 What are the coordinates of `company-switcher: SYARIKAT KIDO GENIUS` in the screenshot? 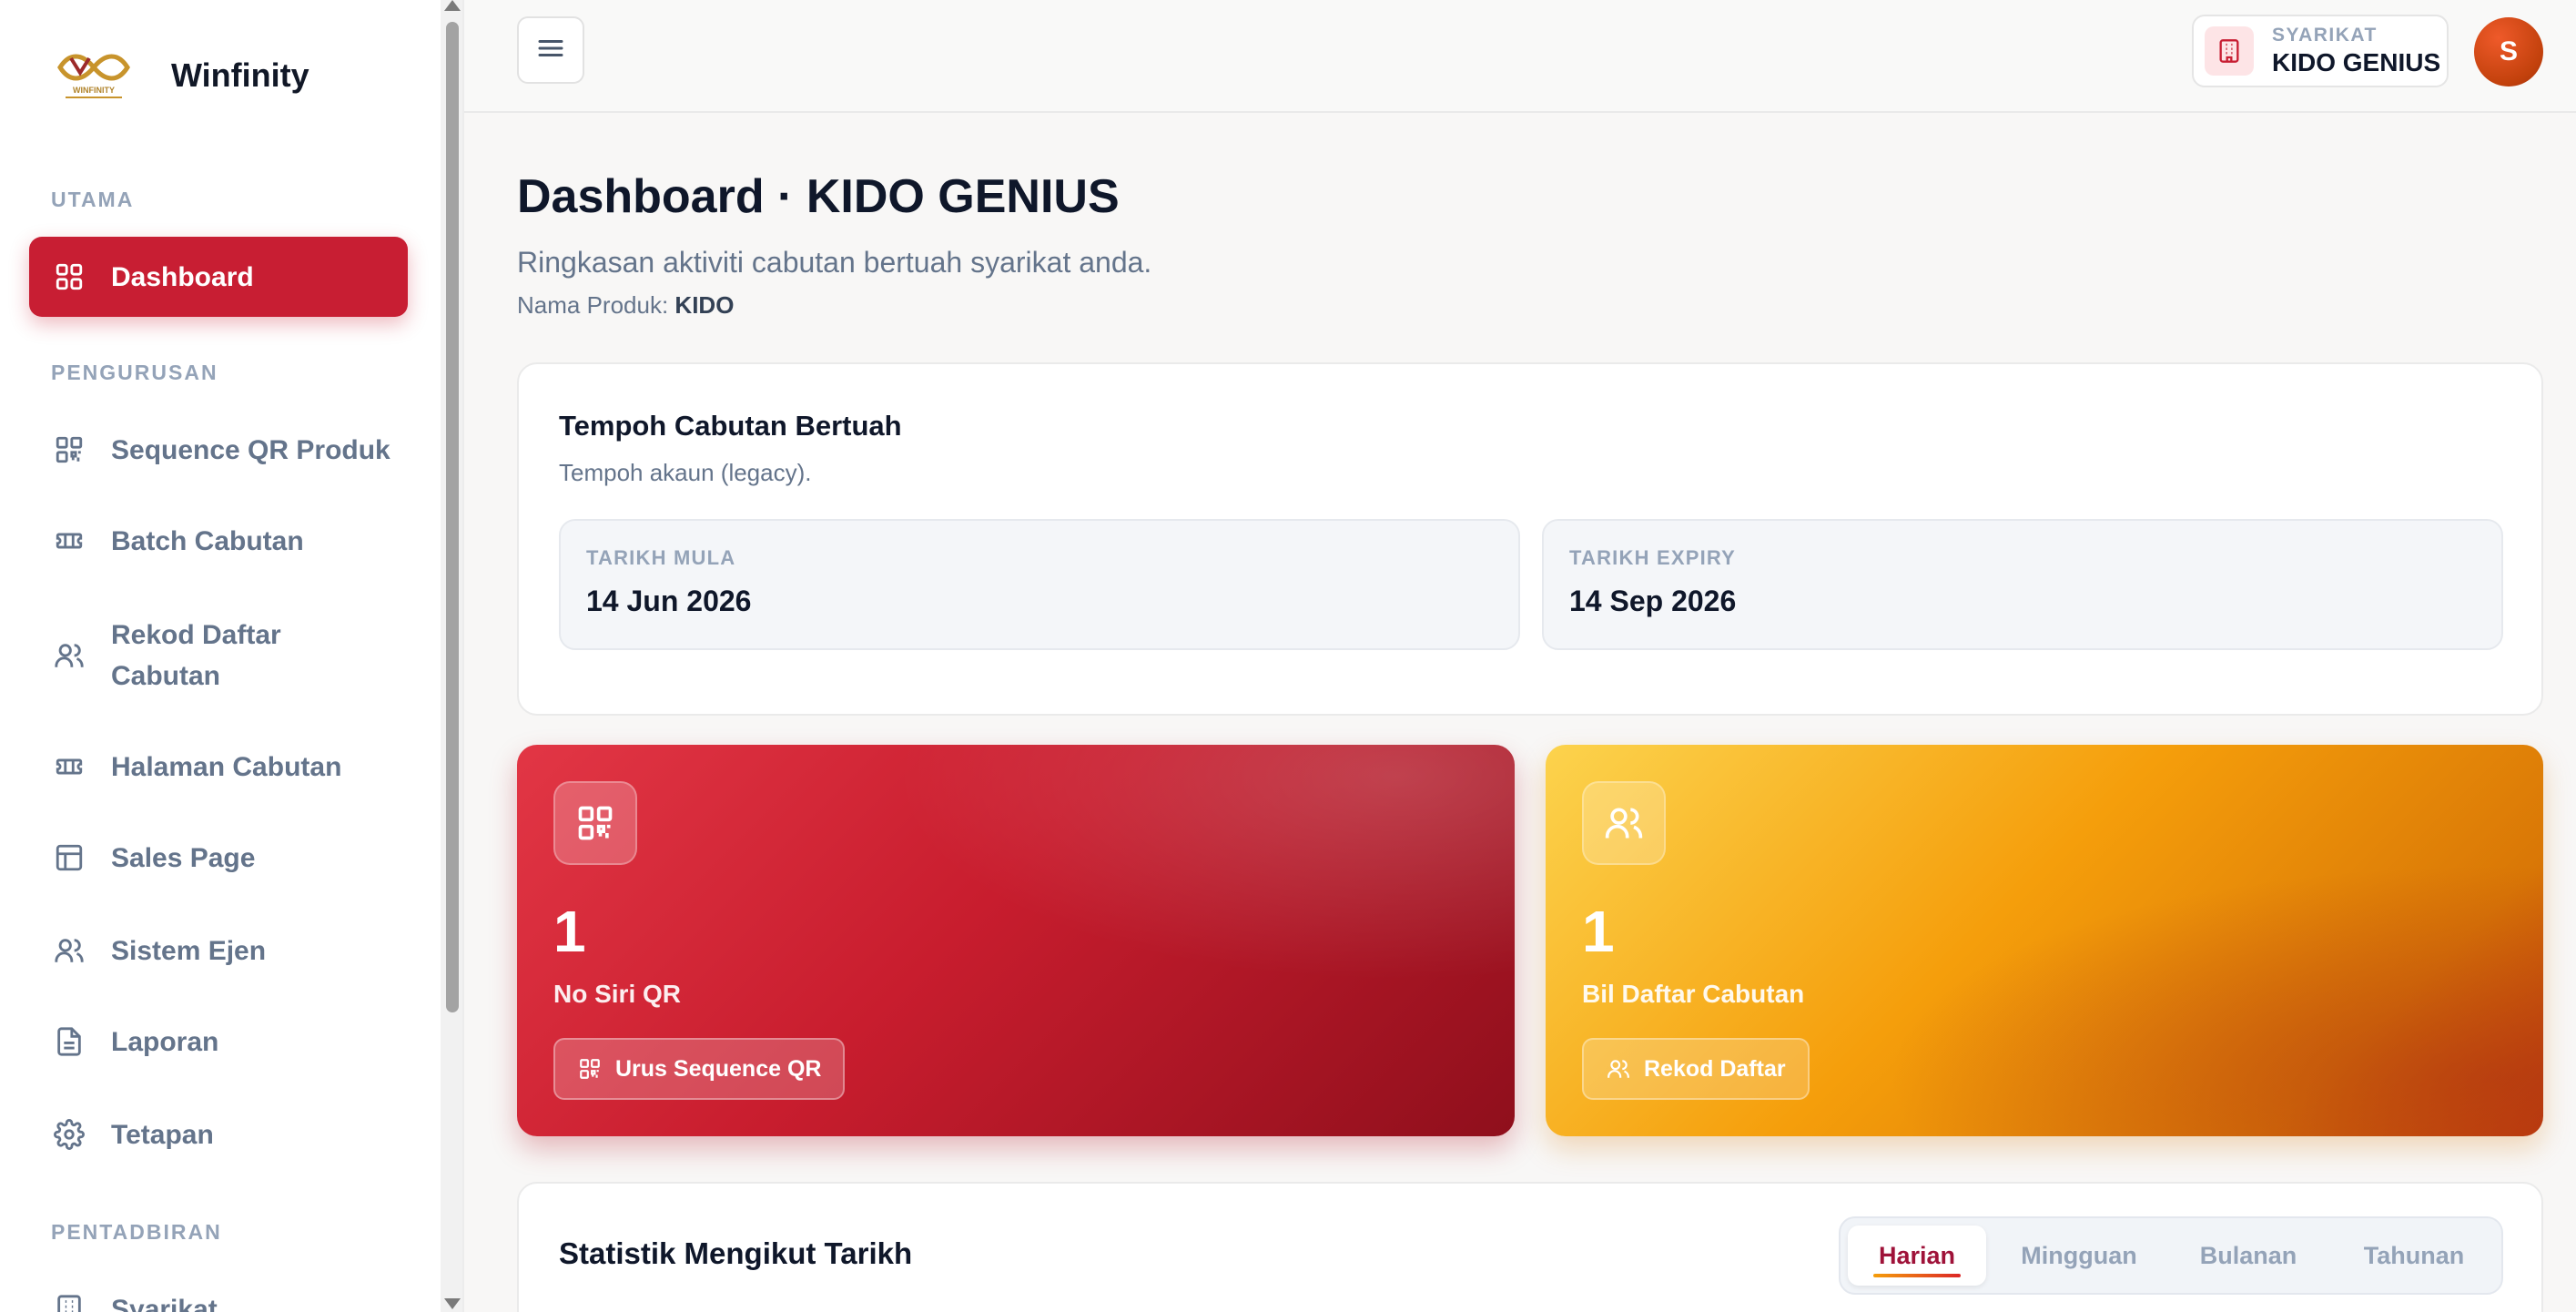 It's located at (2320, 51).